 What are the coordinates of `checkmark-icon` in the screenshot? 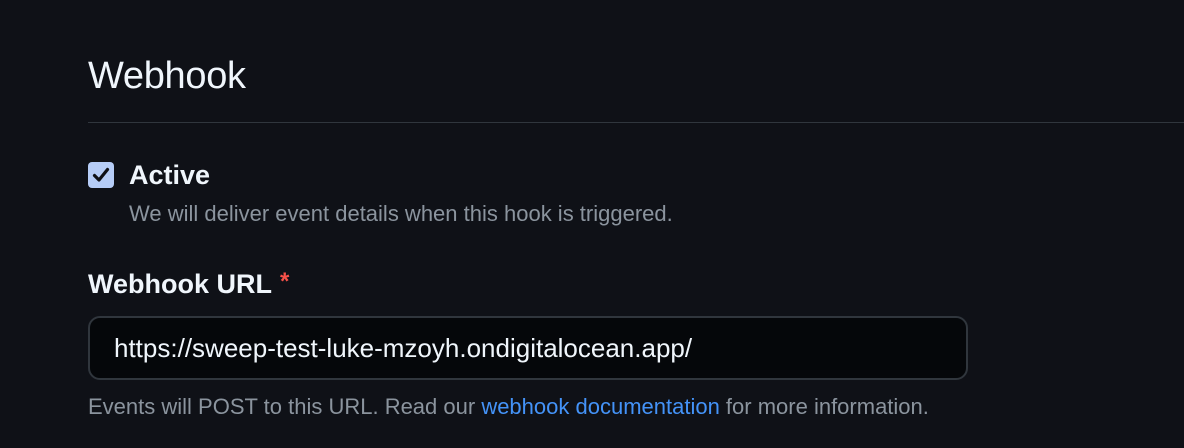 It's located at (101, 174).